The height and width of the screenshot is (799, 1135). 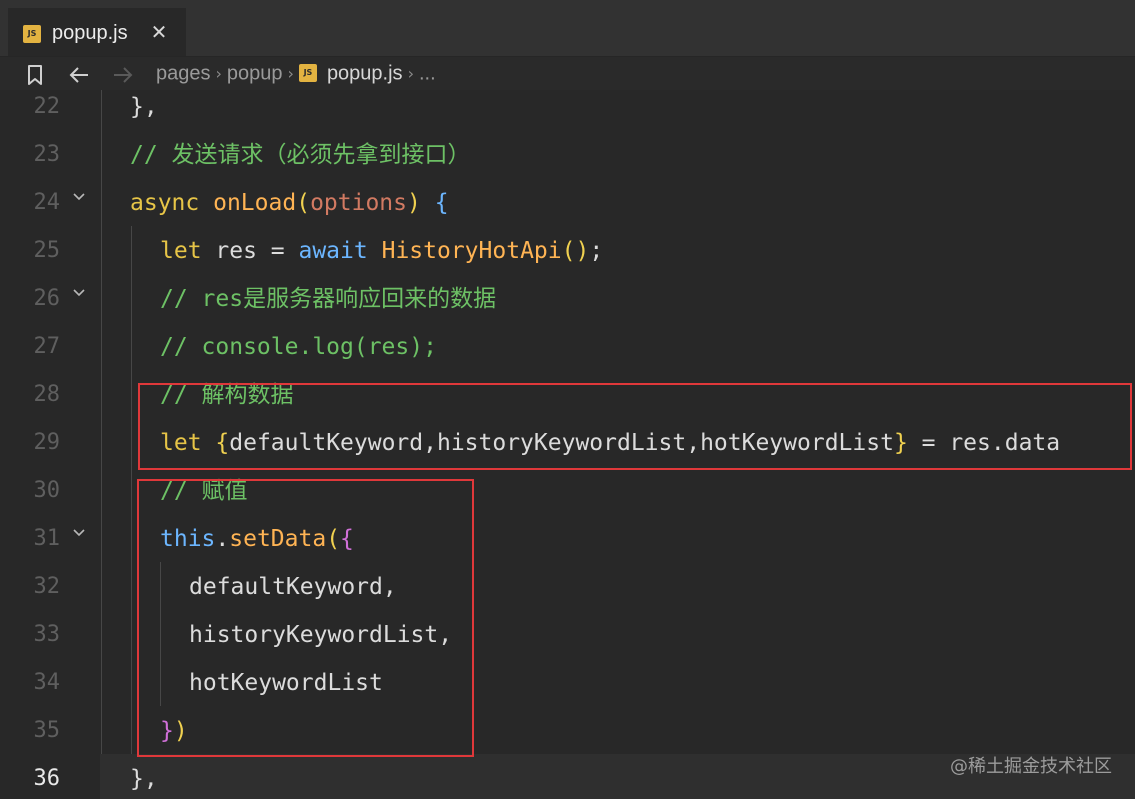 What do you see at coordinates (47, 538) in the screenshot?
I see `line-number: 31` at bounding box center [47, 538].